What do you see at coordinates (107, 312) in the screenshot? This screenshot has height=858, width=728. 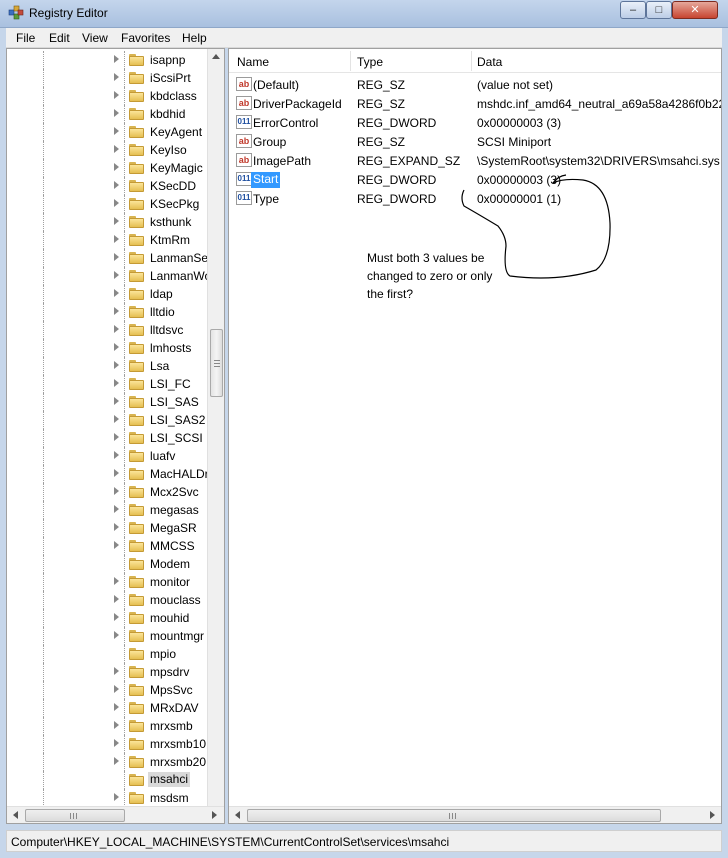 I see `tree-item-lltdio: lltdio` at bounding box center [107, 312].